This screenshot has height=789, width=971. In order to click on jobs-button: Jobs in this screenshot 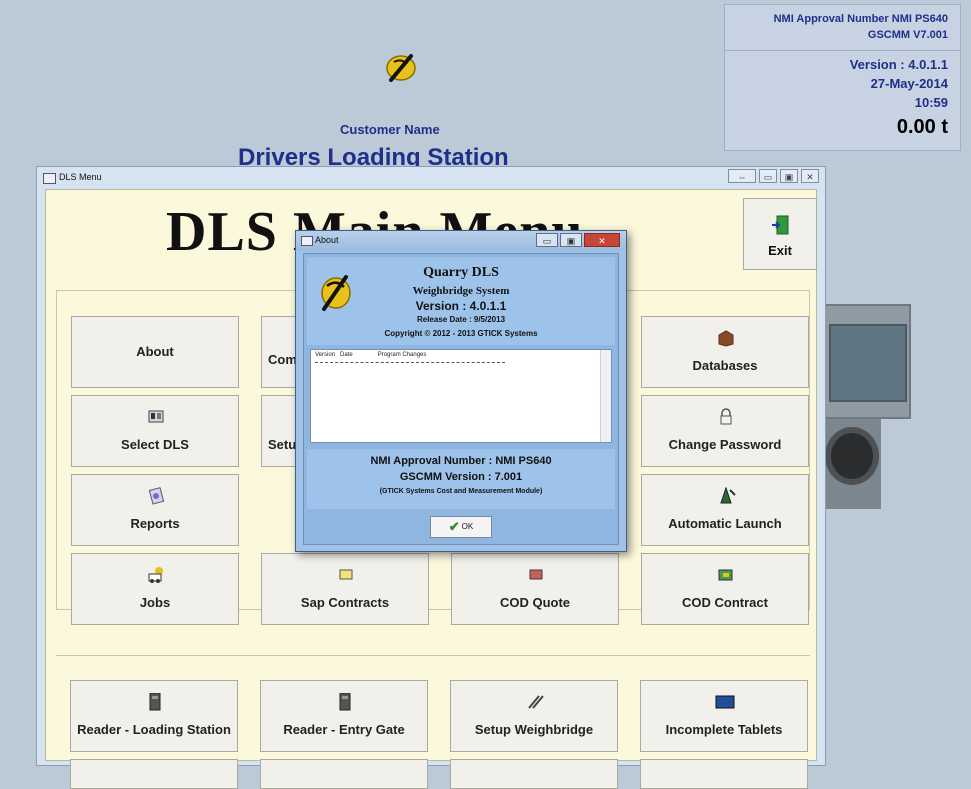, I will do `click(155, 589)`.